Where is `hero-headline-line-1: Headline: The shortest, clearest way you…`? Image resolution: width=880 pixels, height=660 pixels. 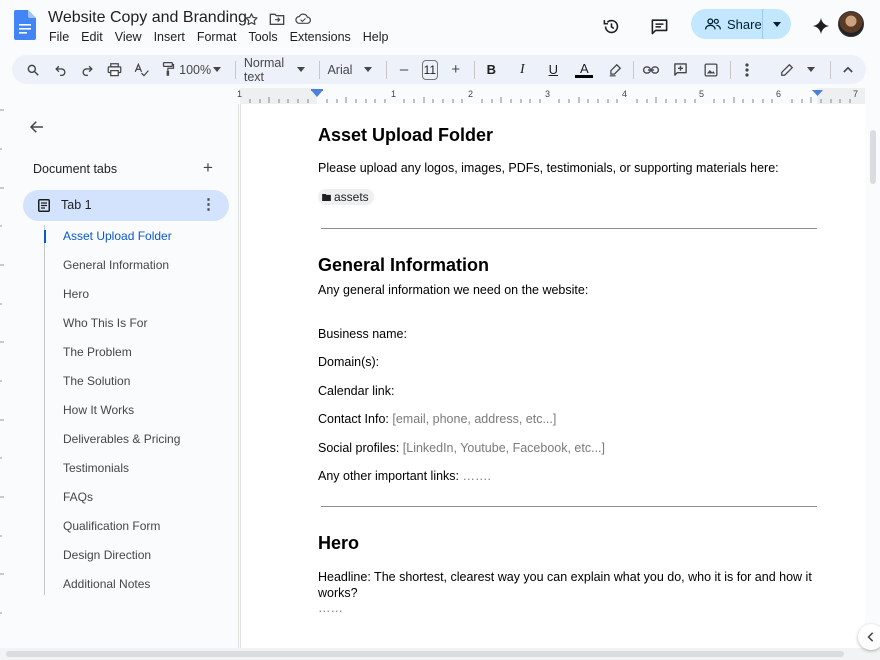 hero-headline-line-1: Headline: The shortest, clearest way you… is located at coordinates (565, 577).